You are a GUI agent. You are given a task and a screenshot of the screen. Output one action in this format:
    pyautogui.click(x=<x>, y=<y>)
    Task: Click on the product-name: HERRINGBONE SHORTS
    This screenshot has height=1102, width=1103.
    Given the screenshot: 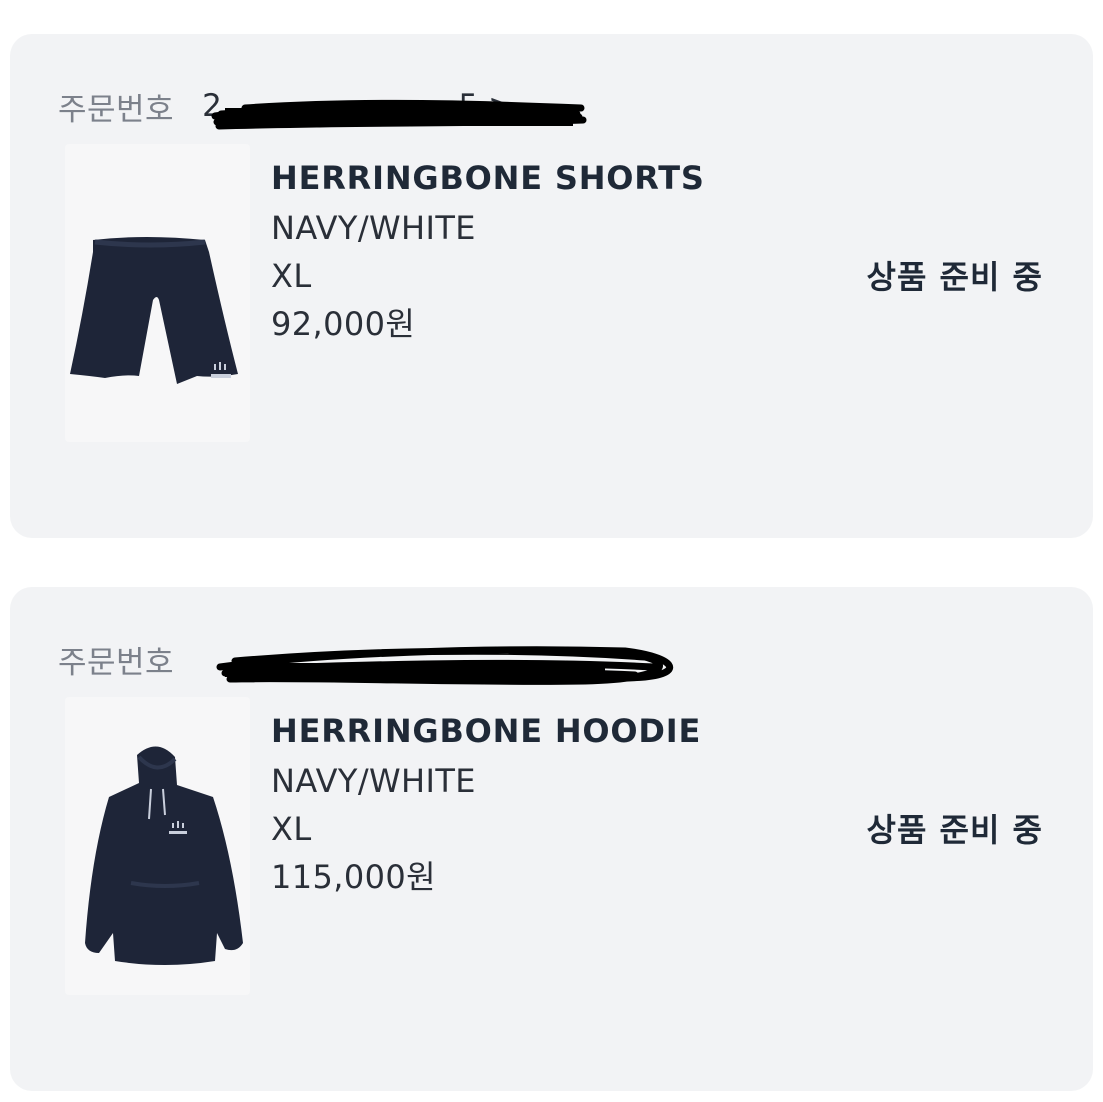 What is the action you would take?
    pyautogui.click(x=488, y=180)
    